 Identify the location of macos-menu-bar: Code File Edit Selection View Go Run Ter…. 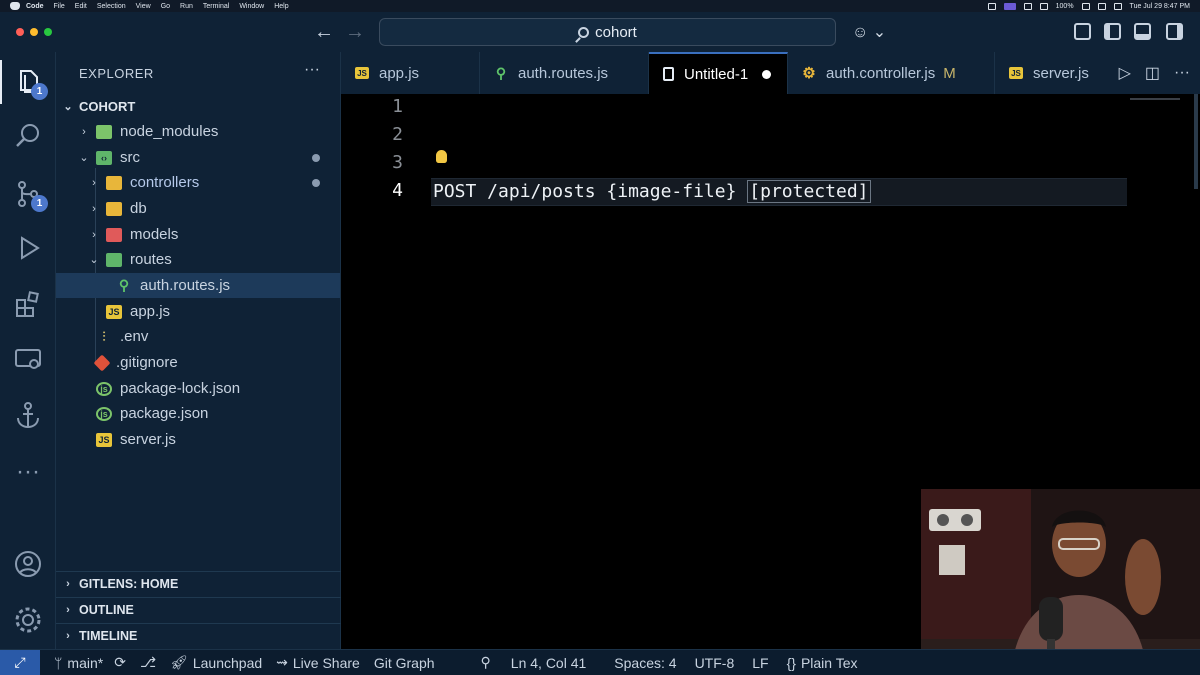
(600, 6).